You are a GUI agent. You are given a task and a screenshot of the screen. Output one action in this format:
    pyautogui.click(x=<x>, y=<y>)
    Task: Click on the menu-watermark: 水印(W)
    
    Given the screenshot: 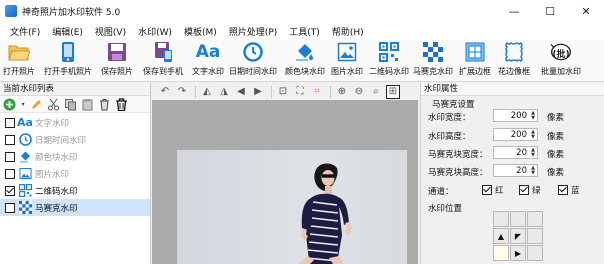 What is the action you would take?
    pyautogui.click(x=155, y=31)
    